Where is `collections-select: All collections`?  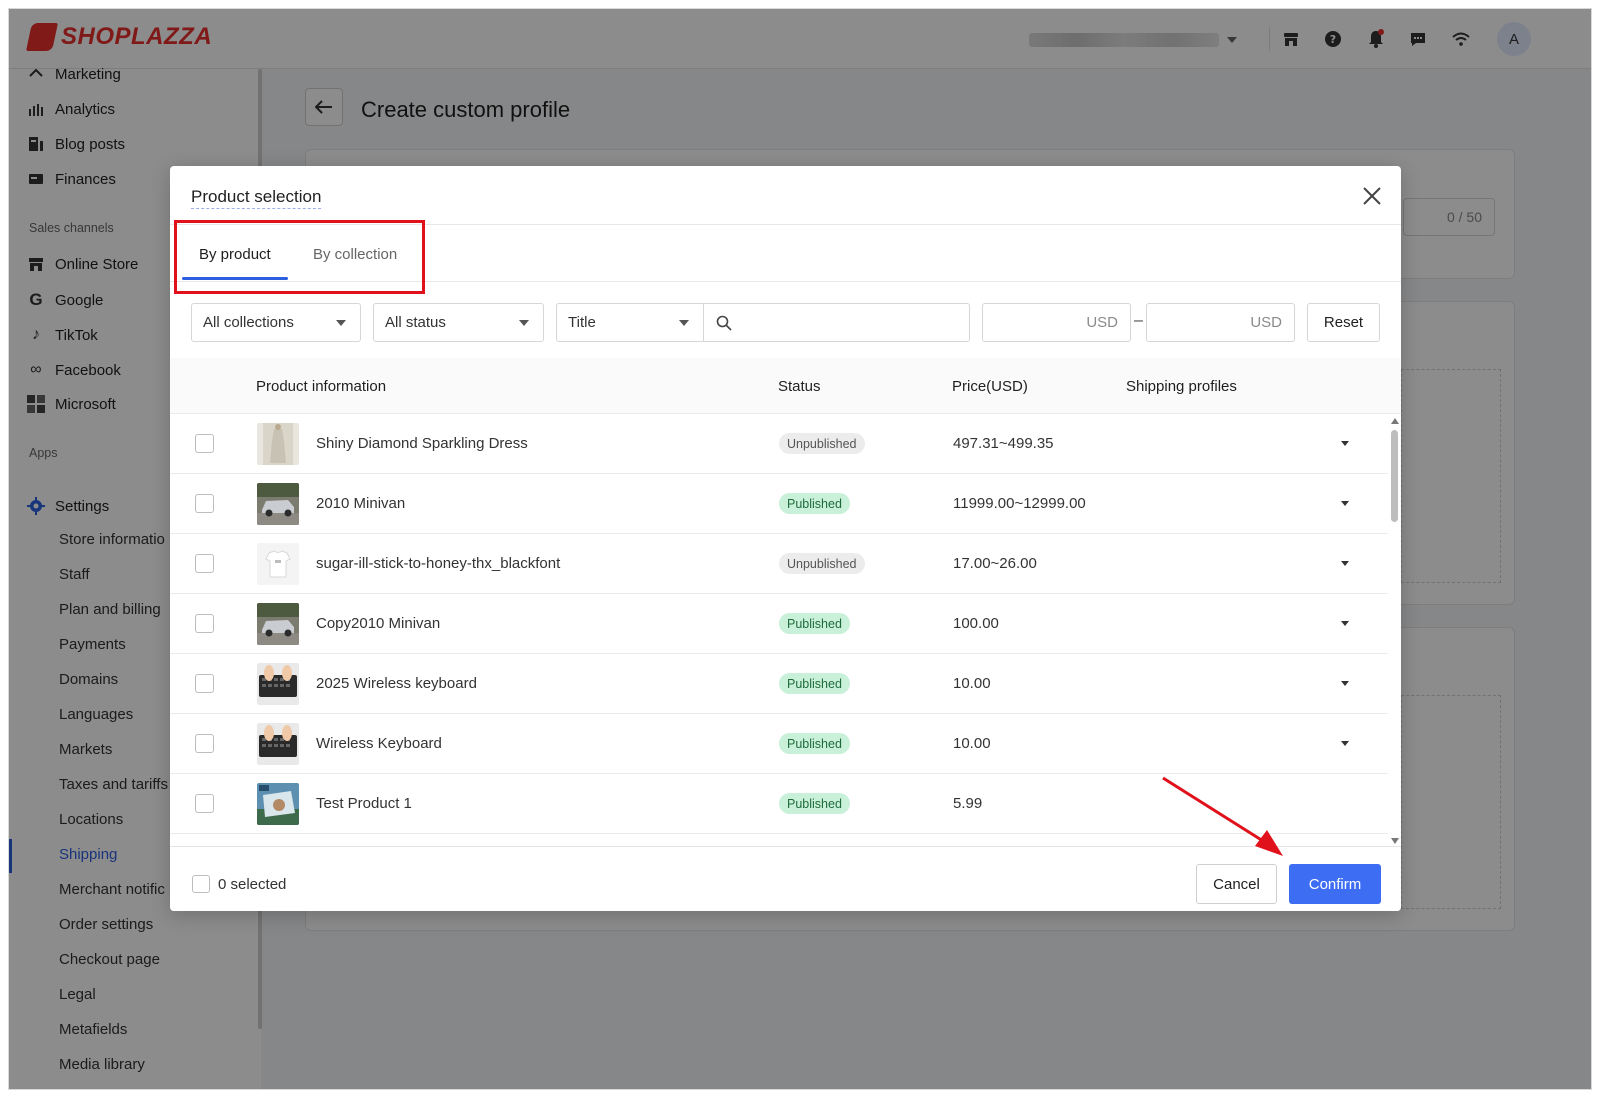 collections-select: All collections is located at coordinates (276, 322).